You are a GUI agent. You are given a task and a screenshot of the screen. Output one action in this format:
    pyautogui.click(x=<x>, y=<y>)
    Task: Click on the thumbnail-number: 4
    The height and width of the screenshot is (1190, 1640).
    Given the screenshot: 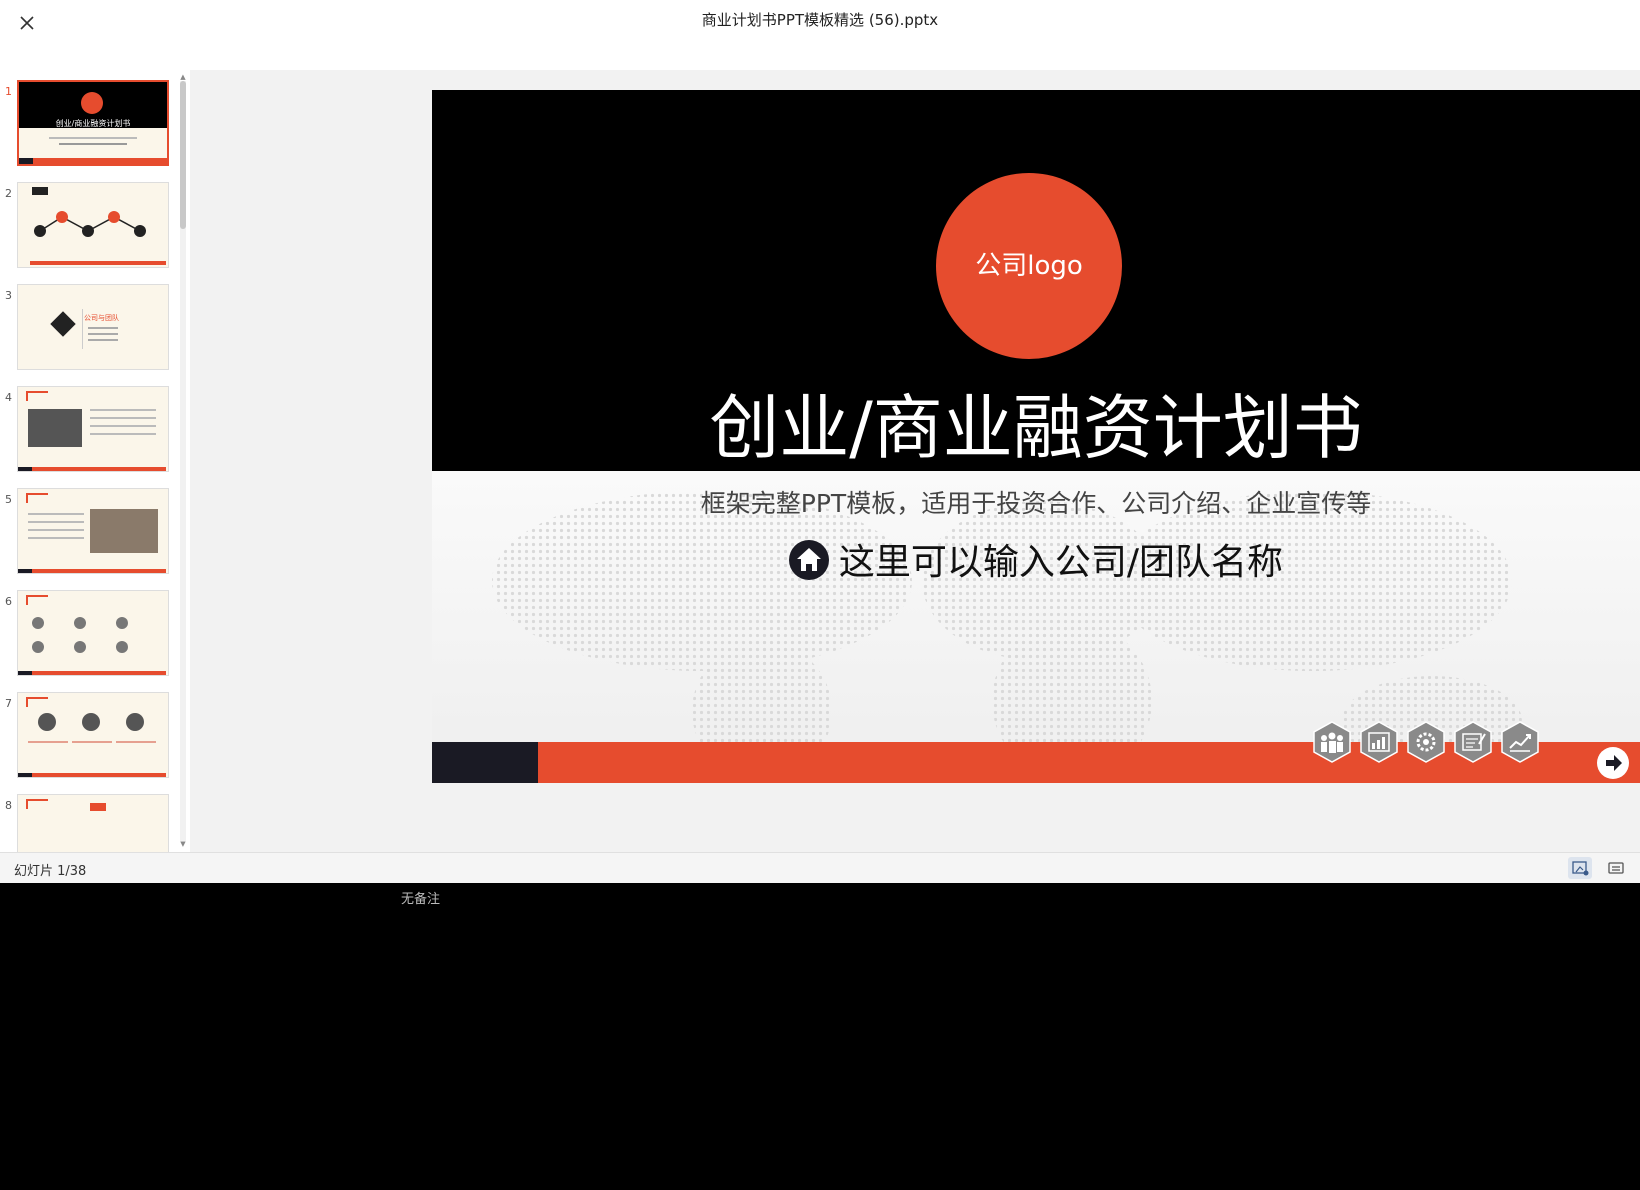 What is the action you would take?
    pyautogui.click(x=8, y=397)
    